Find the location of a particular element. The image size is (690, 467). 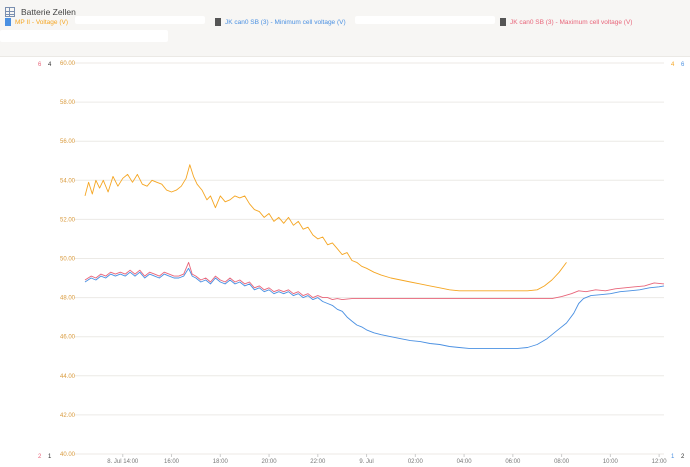

left-axis-top-label-b: 4 is located at coordinates (50, 65).